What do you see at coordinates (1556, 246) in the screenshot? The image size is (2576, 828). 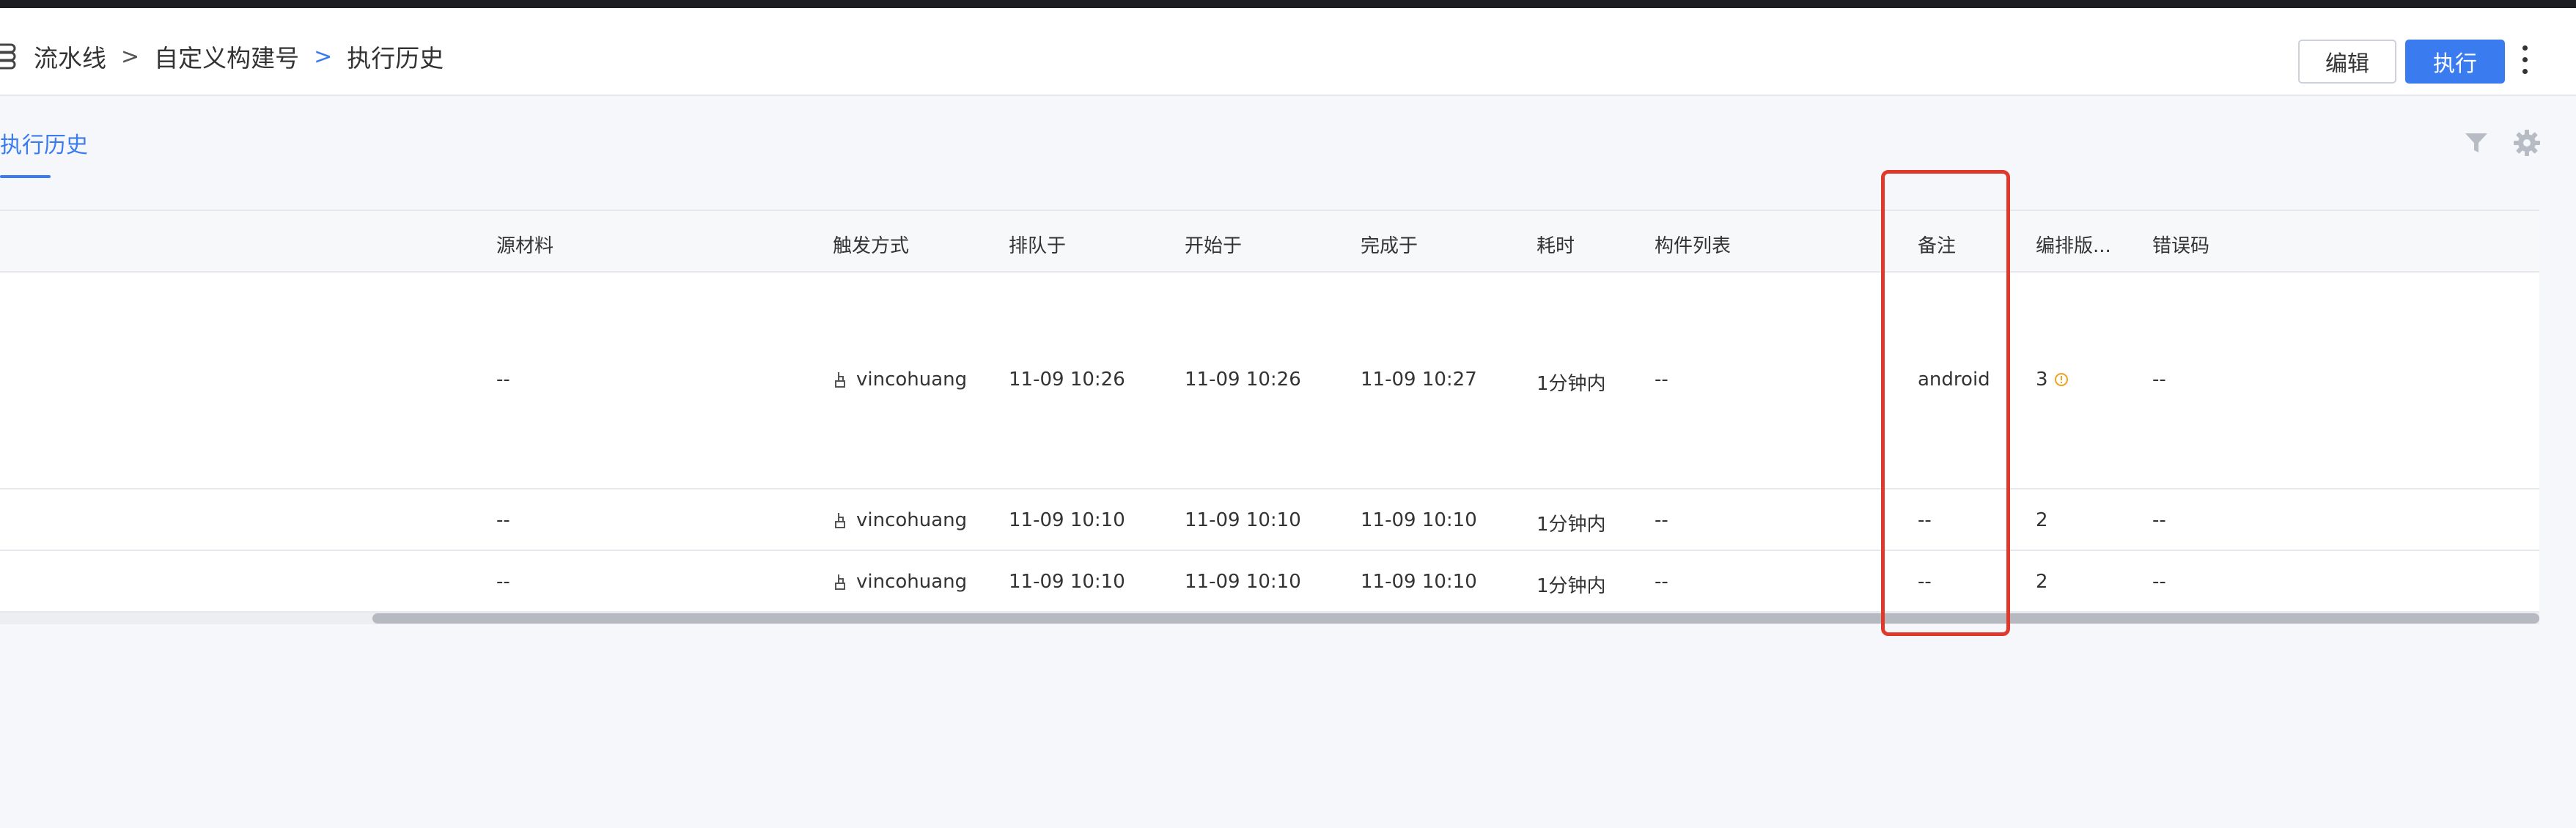 I see `column-header-duration: 耗时` at bounding box center [1556, 246].